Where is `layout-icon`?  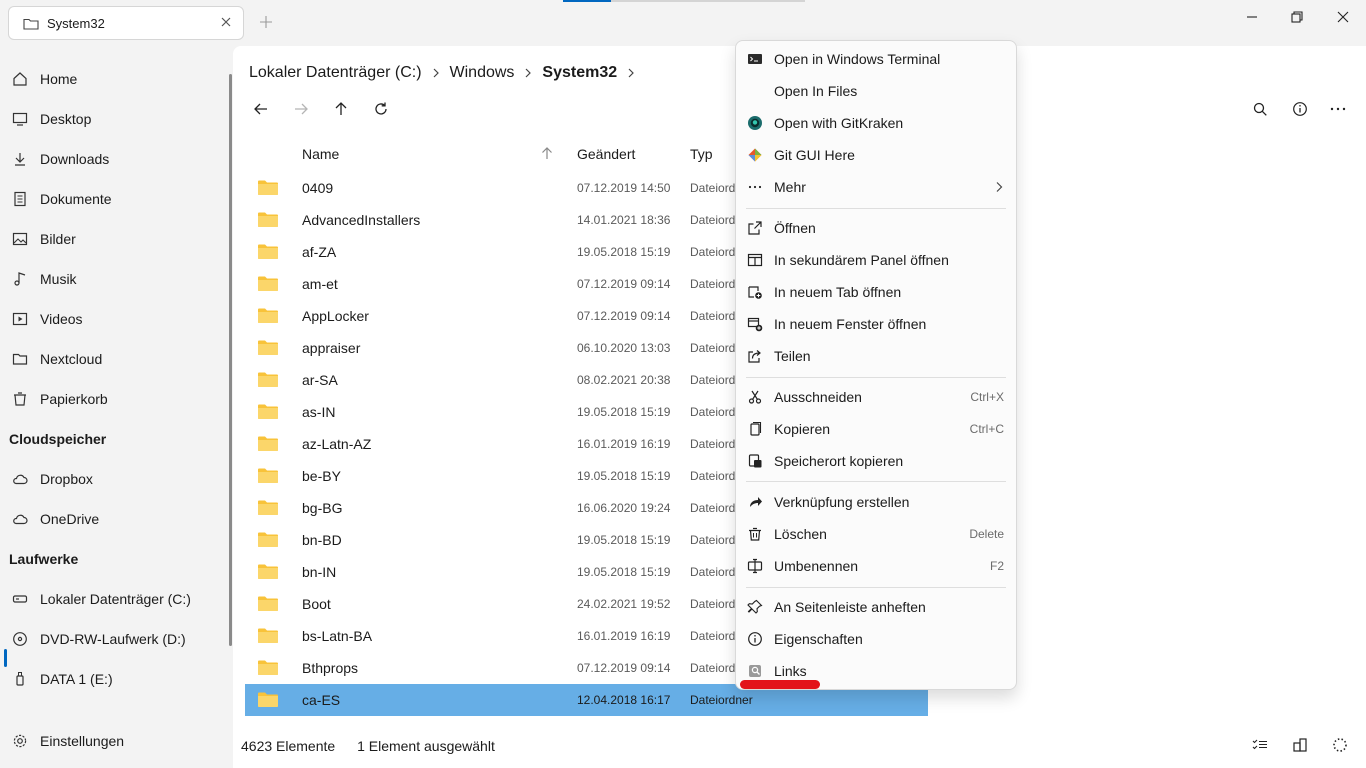
layout-icon is located at coordinates (1300, 745).